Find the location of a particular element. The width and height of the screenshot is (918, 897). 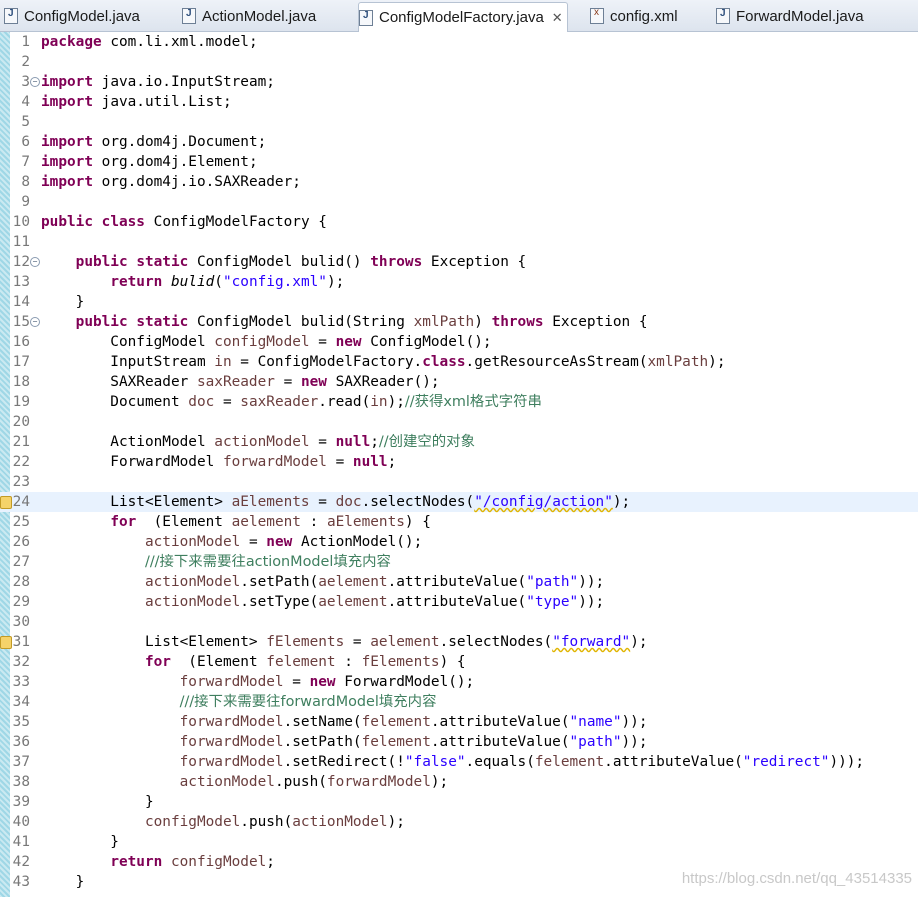

code-line: 30 is located at coordinates (459, 622).